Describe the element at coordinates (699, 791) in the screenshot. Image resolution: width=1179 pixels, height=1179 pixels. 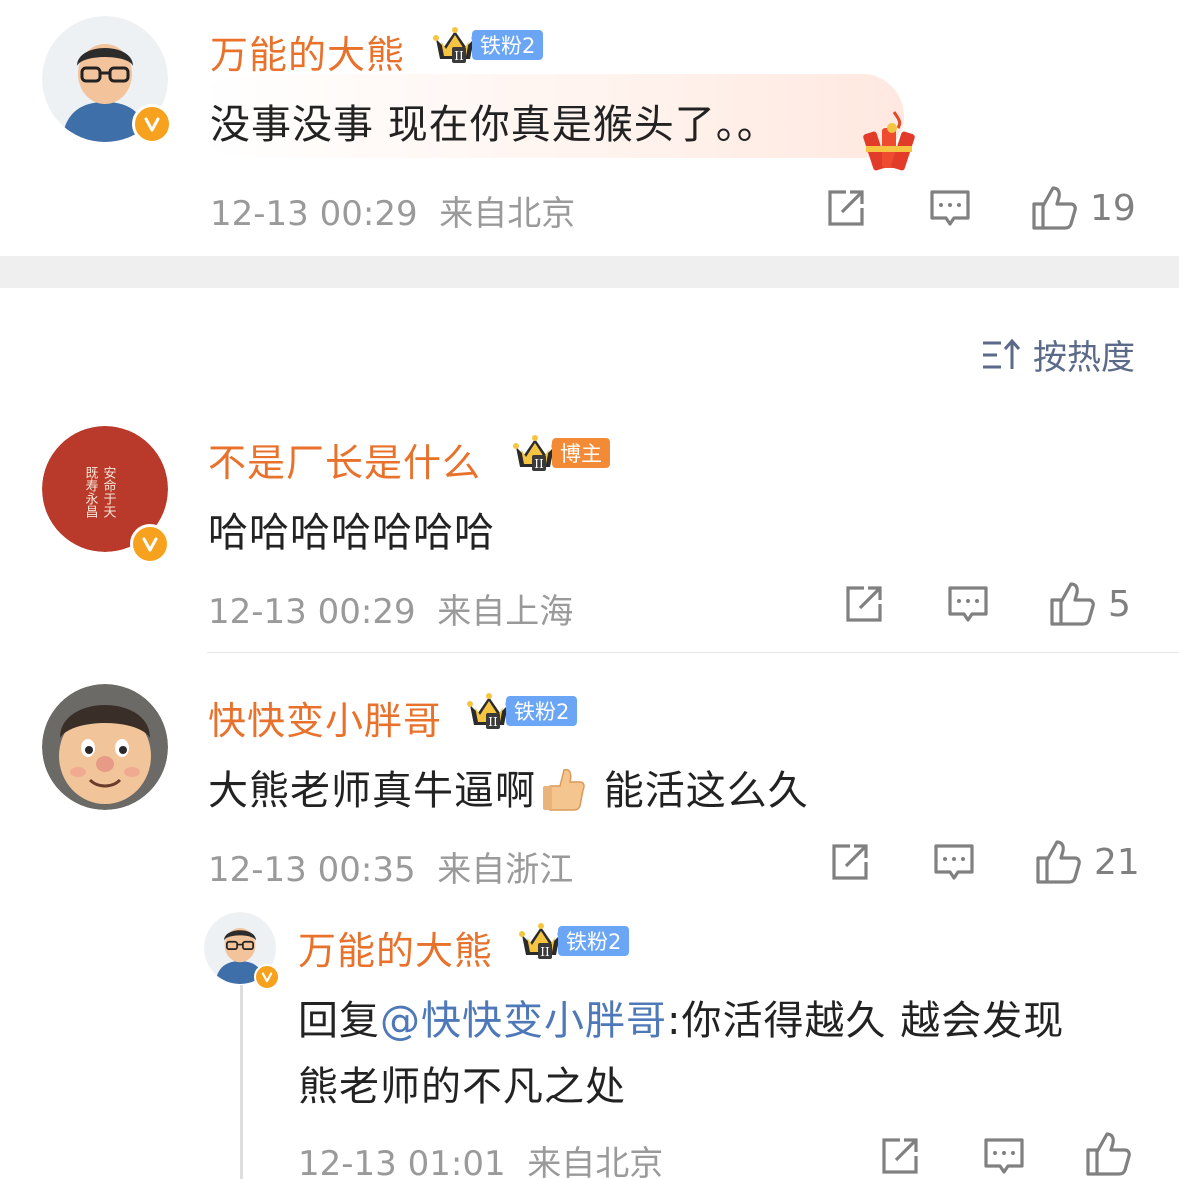
I see `comment-text-part: 能活这么久` at that location.